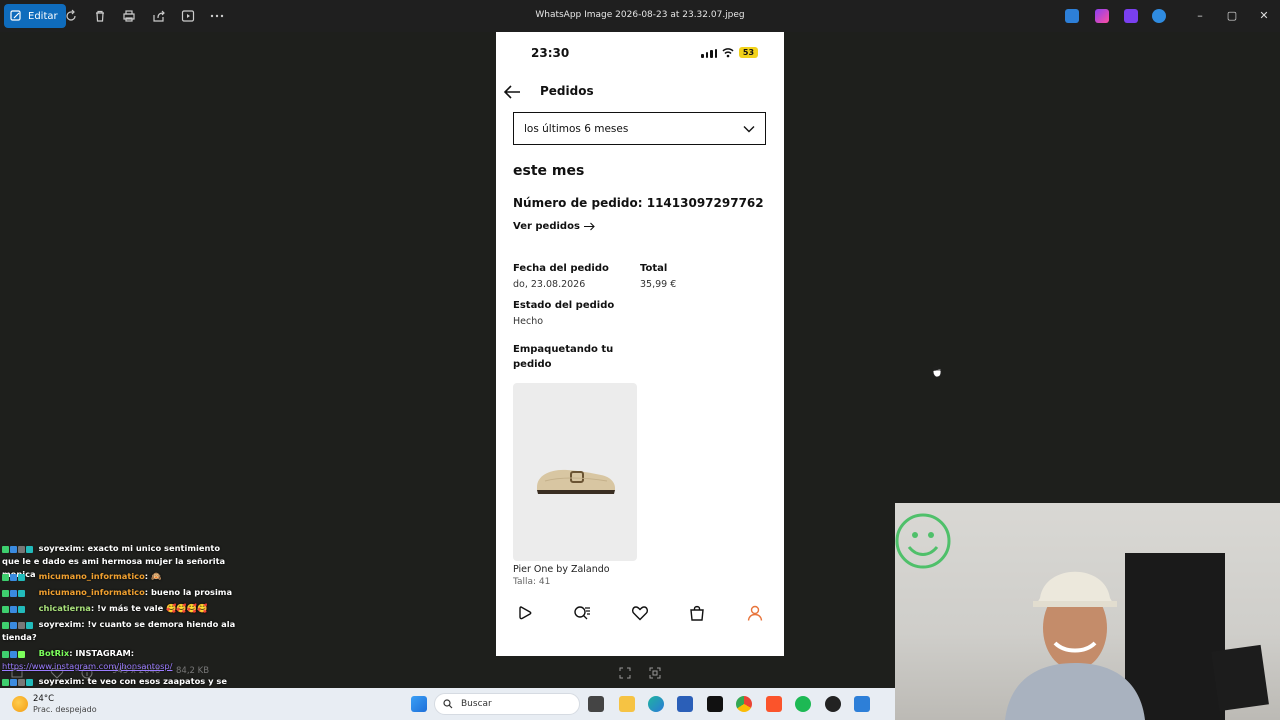  I want to click on webcam-feed, so click(1087, 611).